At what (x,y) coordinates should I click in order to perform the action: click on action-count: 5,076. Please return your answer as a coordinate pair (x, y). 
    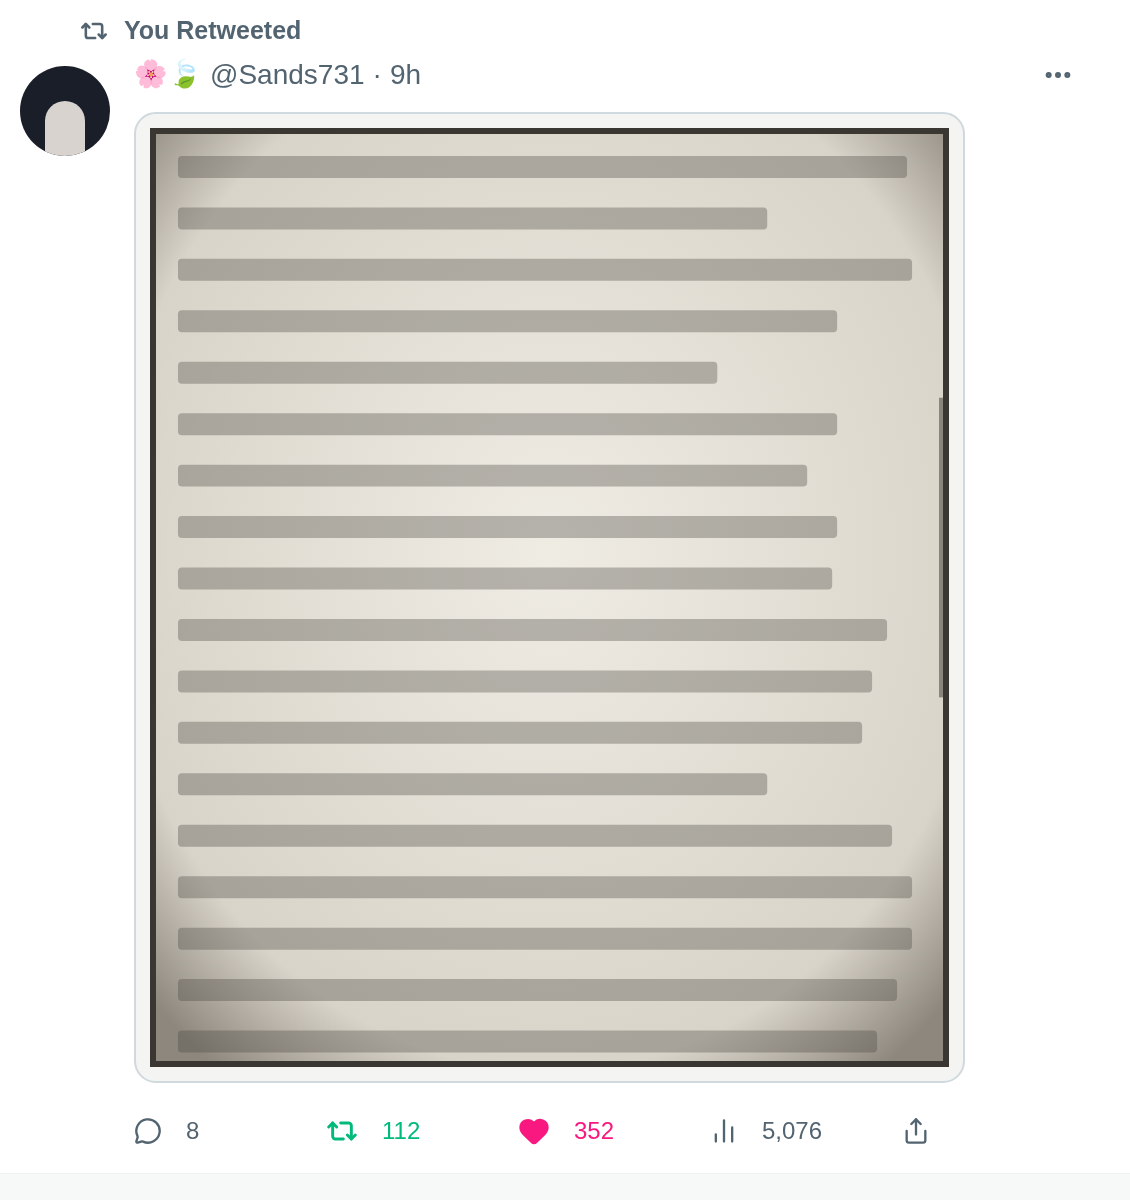
    Looking at the image, I should click on (792, 1130).